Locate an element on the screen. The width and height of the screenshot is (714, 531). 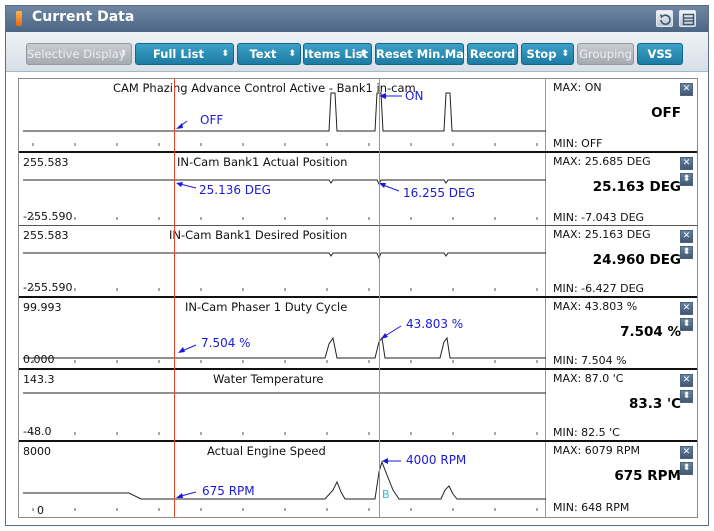
max-value: MAX: 25.163 DEG is located at coordinates (602, 234).